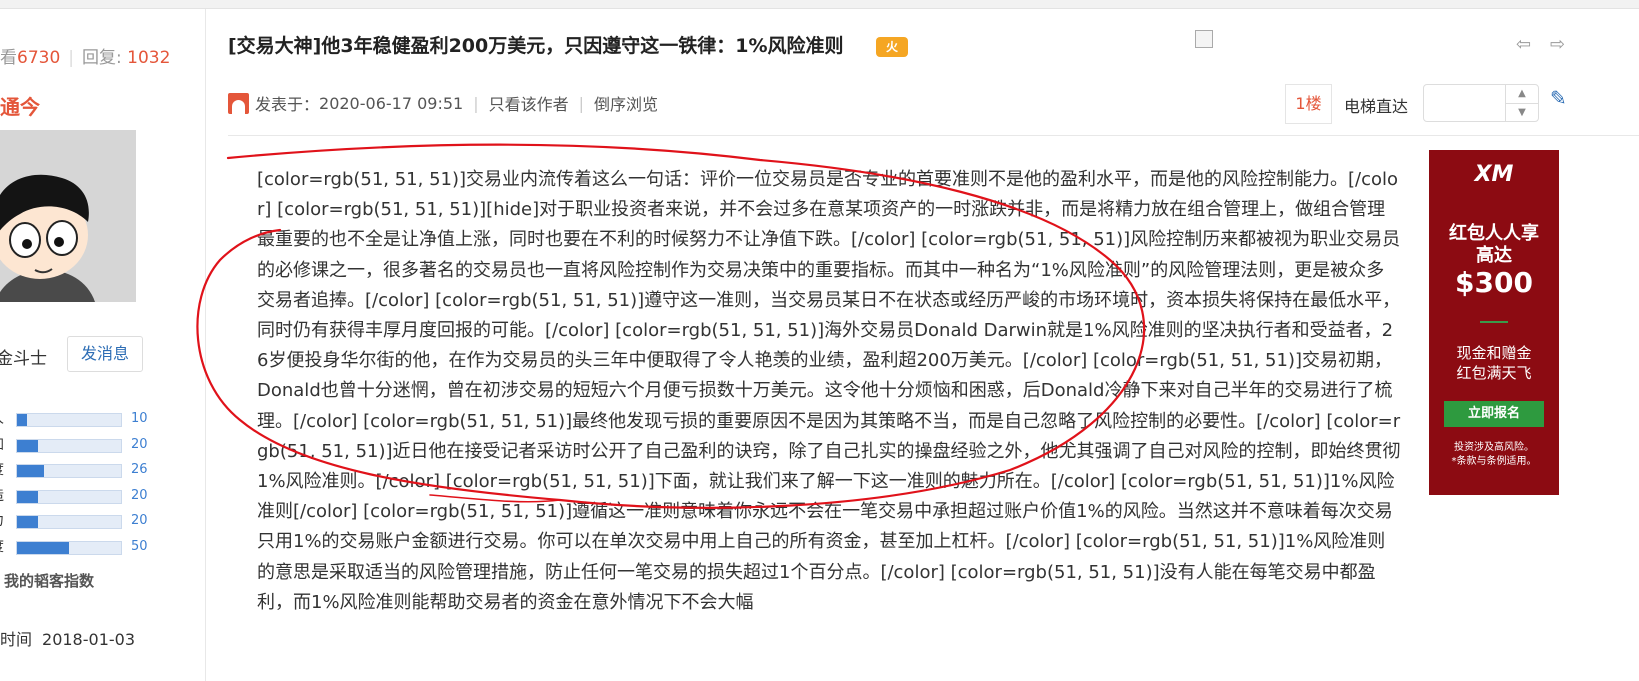  I want to click on posted-time: 2020-06-17 09:51, so click(391, 103).